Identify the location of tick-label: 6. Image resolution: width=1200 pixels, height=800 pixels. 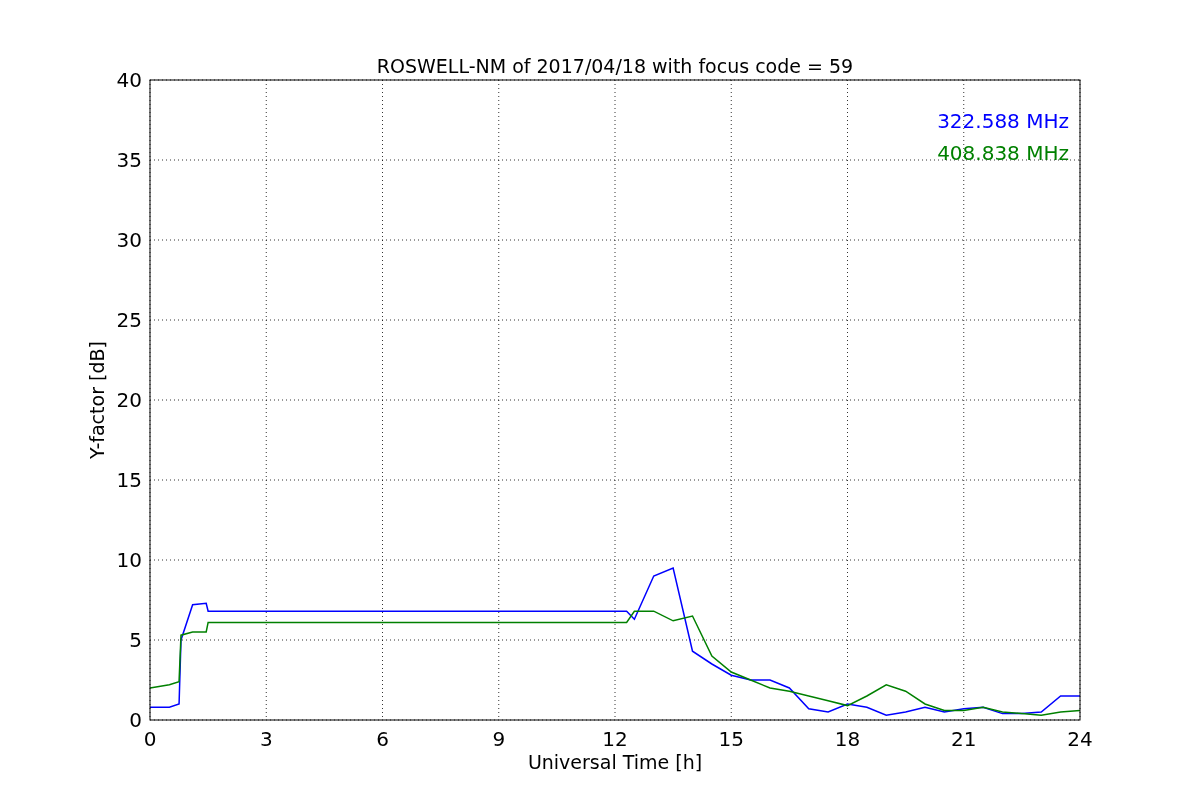
(382, 739).